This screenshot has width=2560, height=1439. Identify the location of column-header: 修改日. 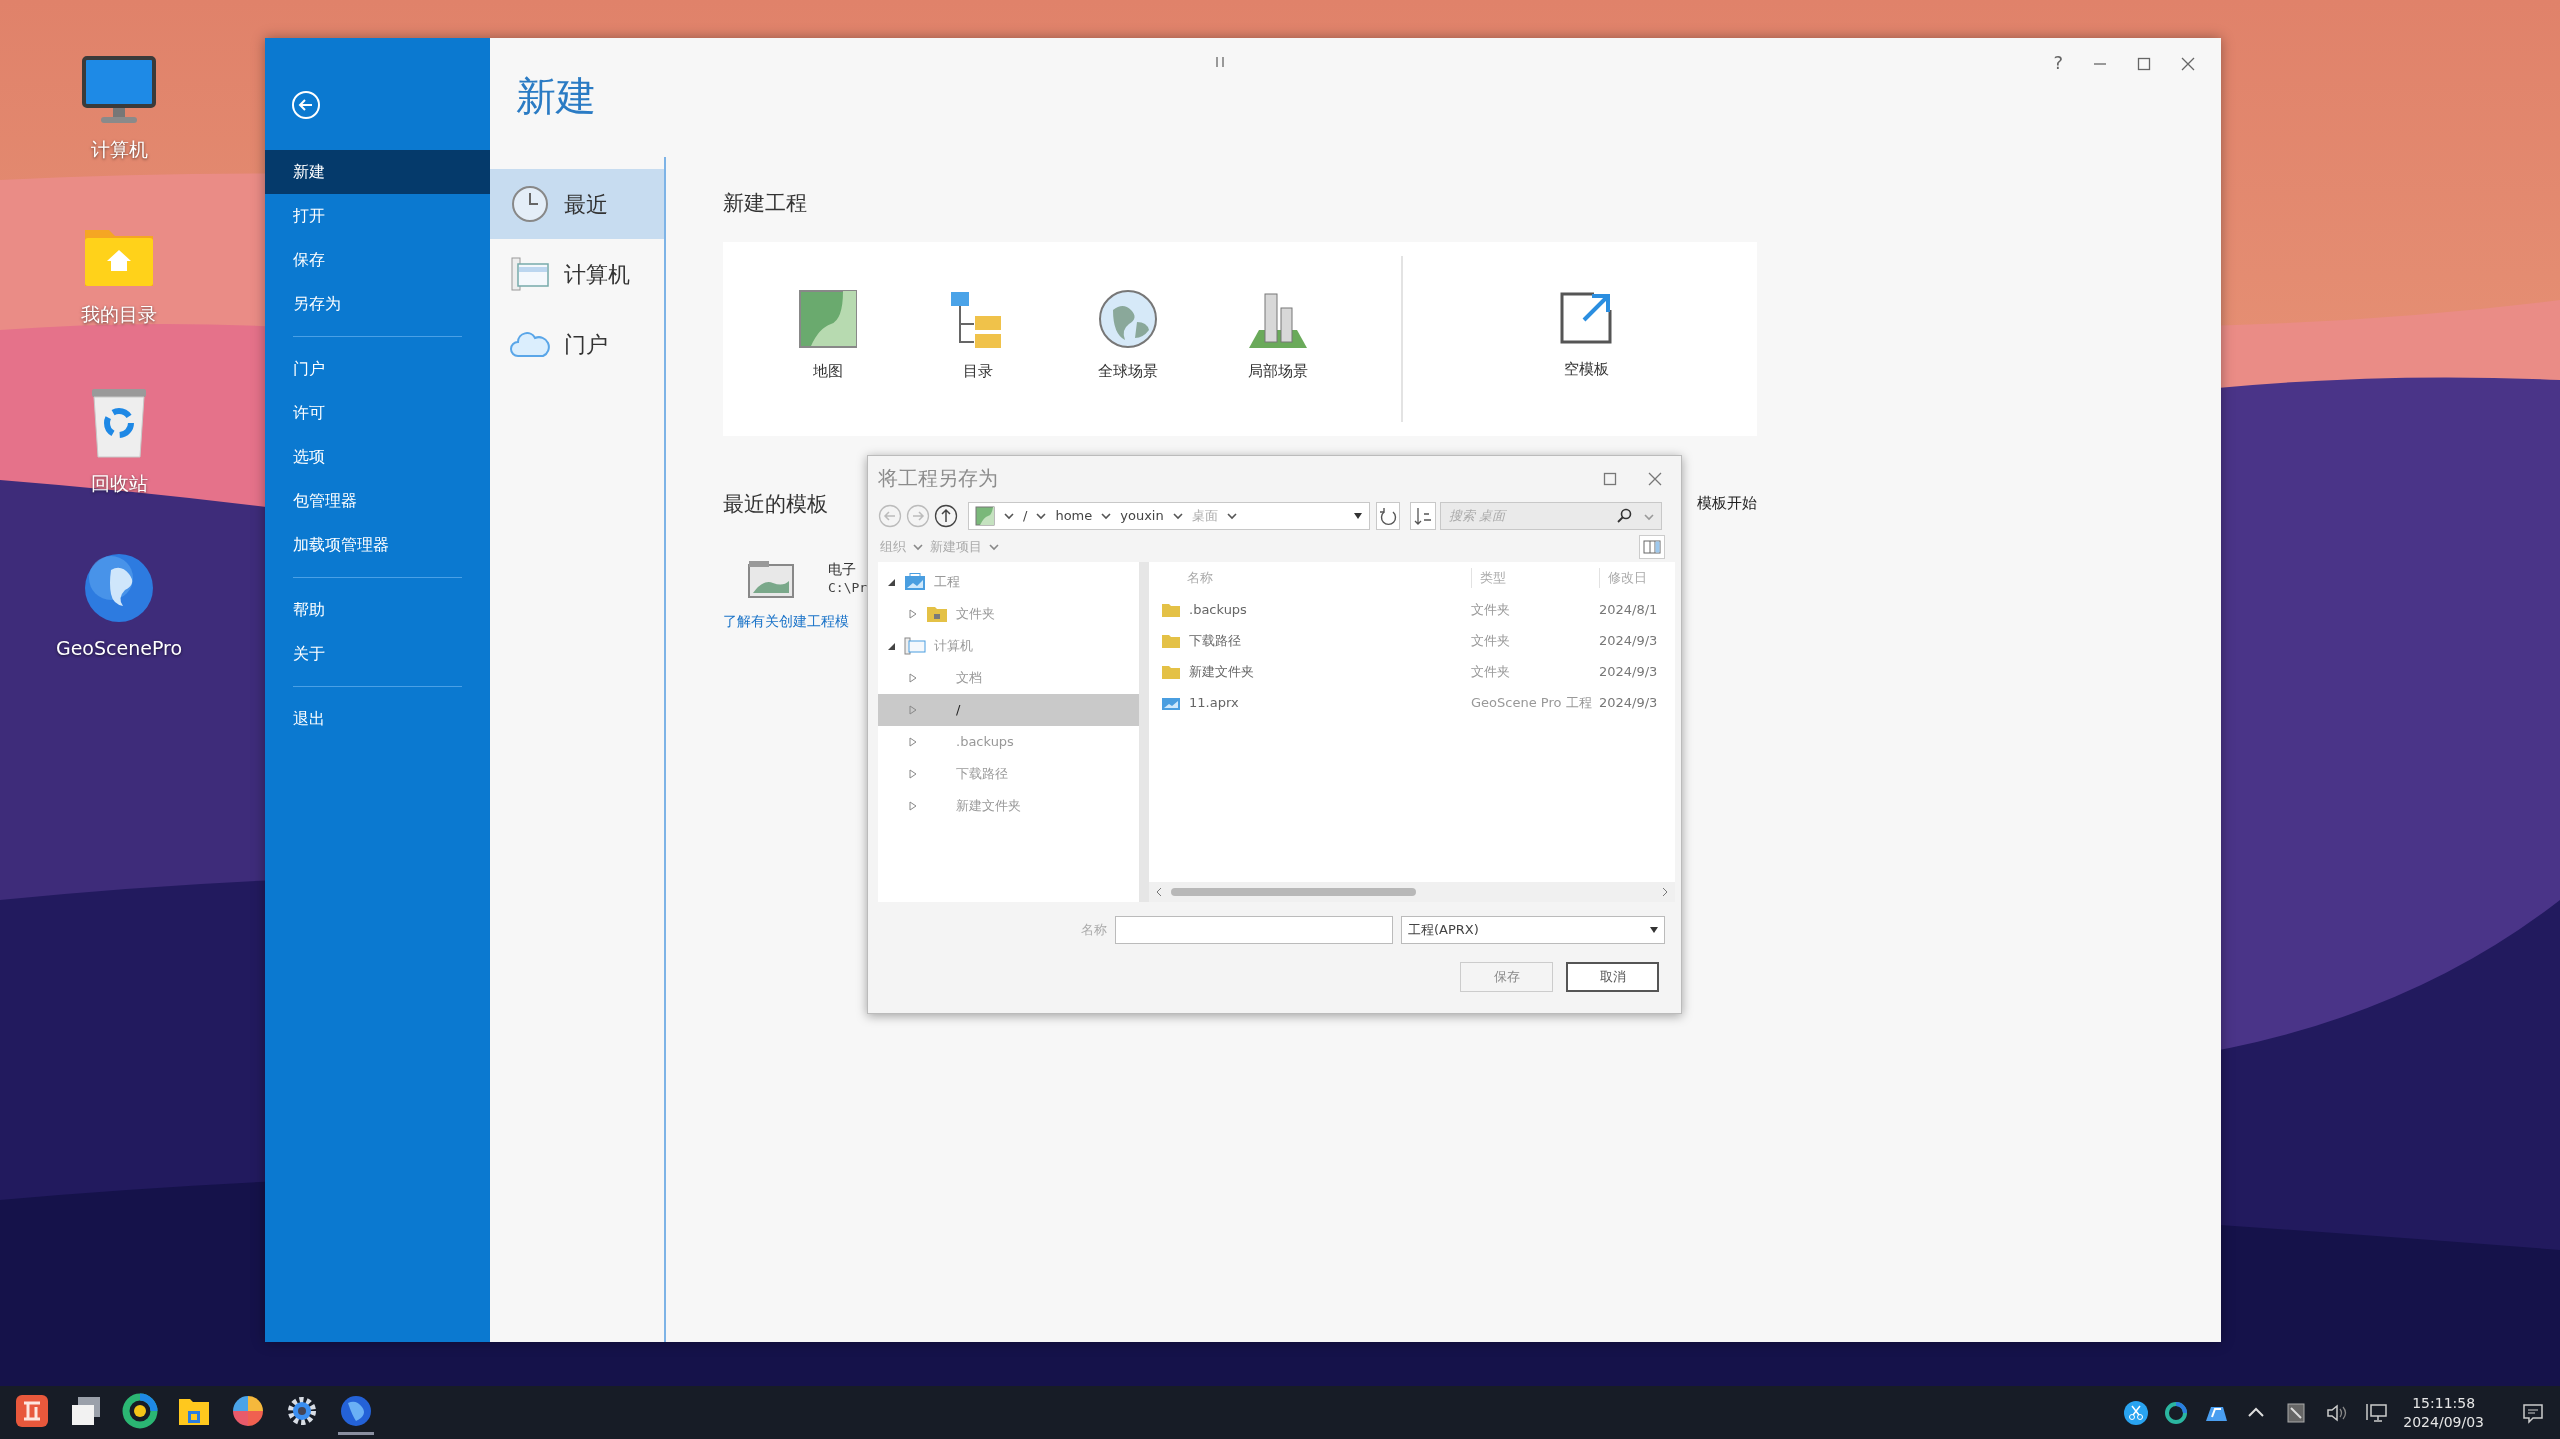
(1627, 578).